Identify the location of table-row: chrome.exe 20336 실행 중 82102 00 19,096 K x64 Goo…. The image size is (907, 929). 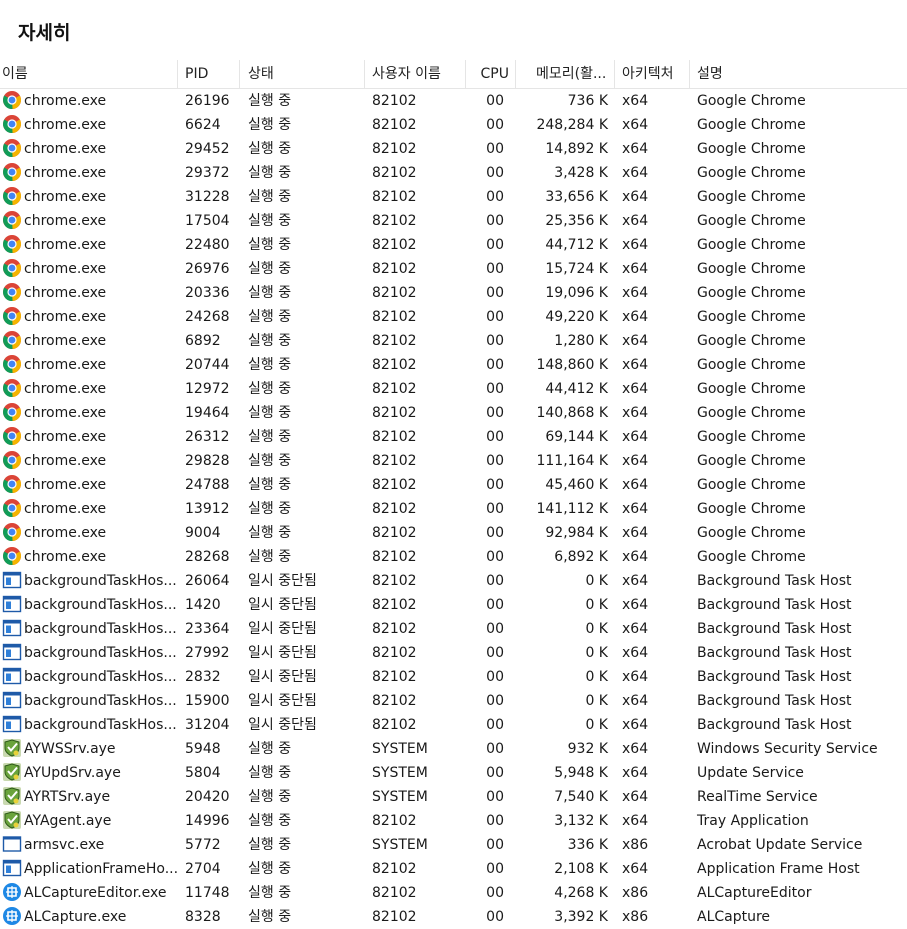
(453, 293).